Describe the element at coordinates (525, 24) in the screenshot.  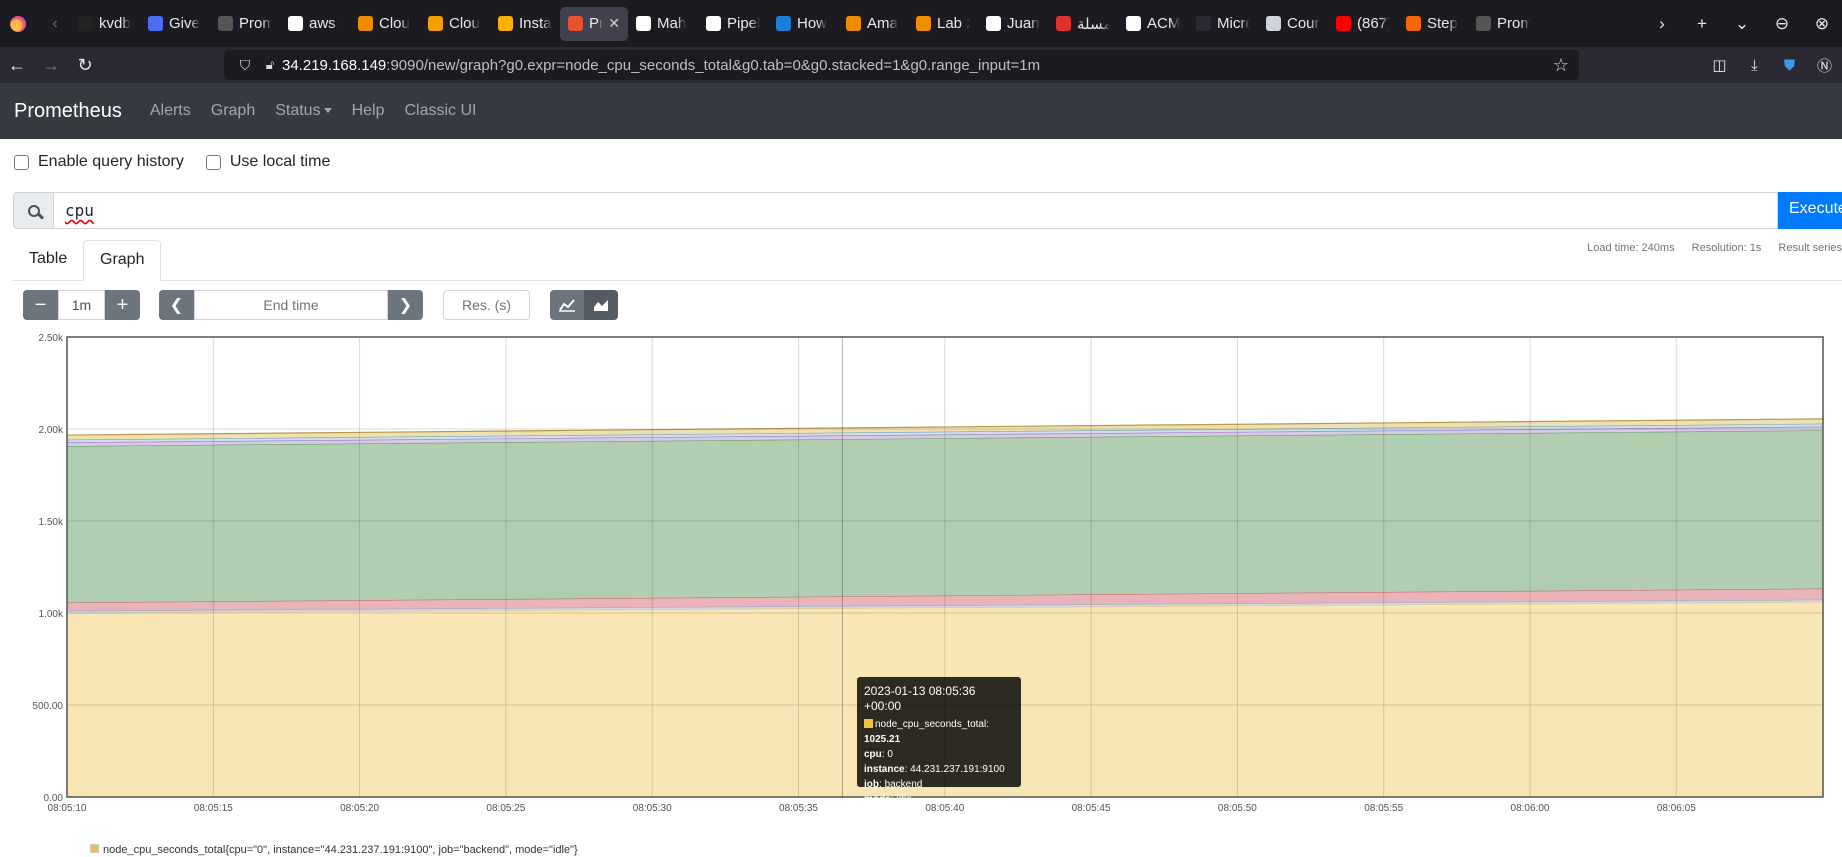
I see `browser-tab: Insta` at that location.